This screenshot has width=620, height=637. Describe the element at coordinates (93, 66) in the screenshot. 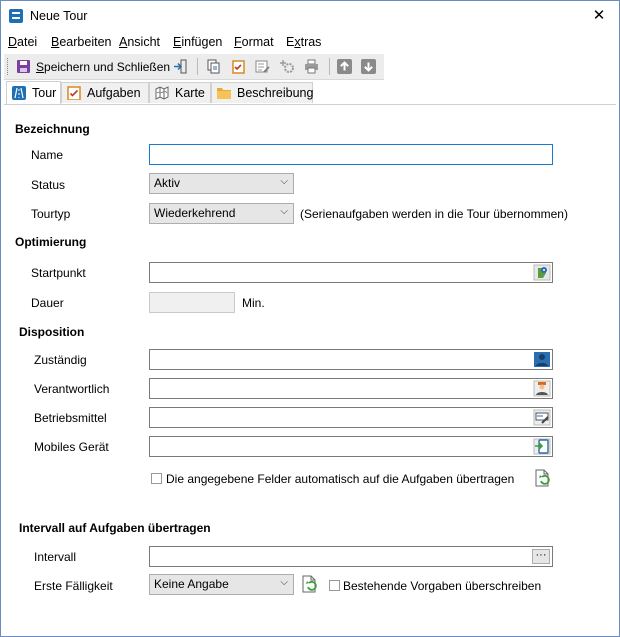

I see `save-and-close-button: Speichern und Schließen` at that location.